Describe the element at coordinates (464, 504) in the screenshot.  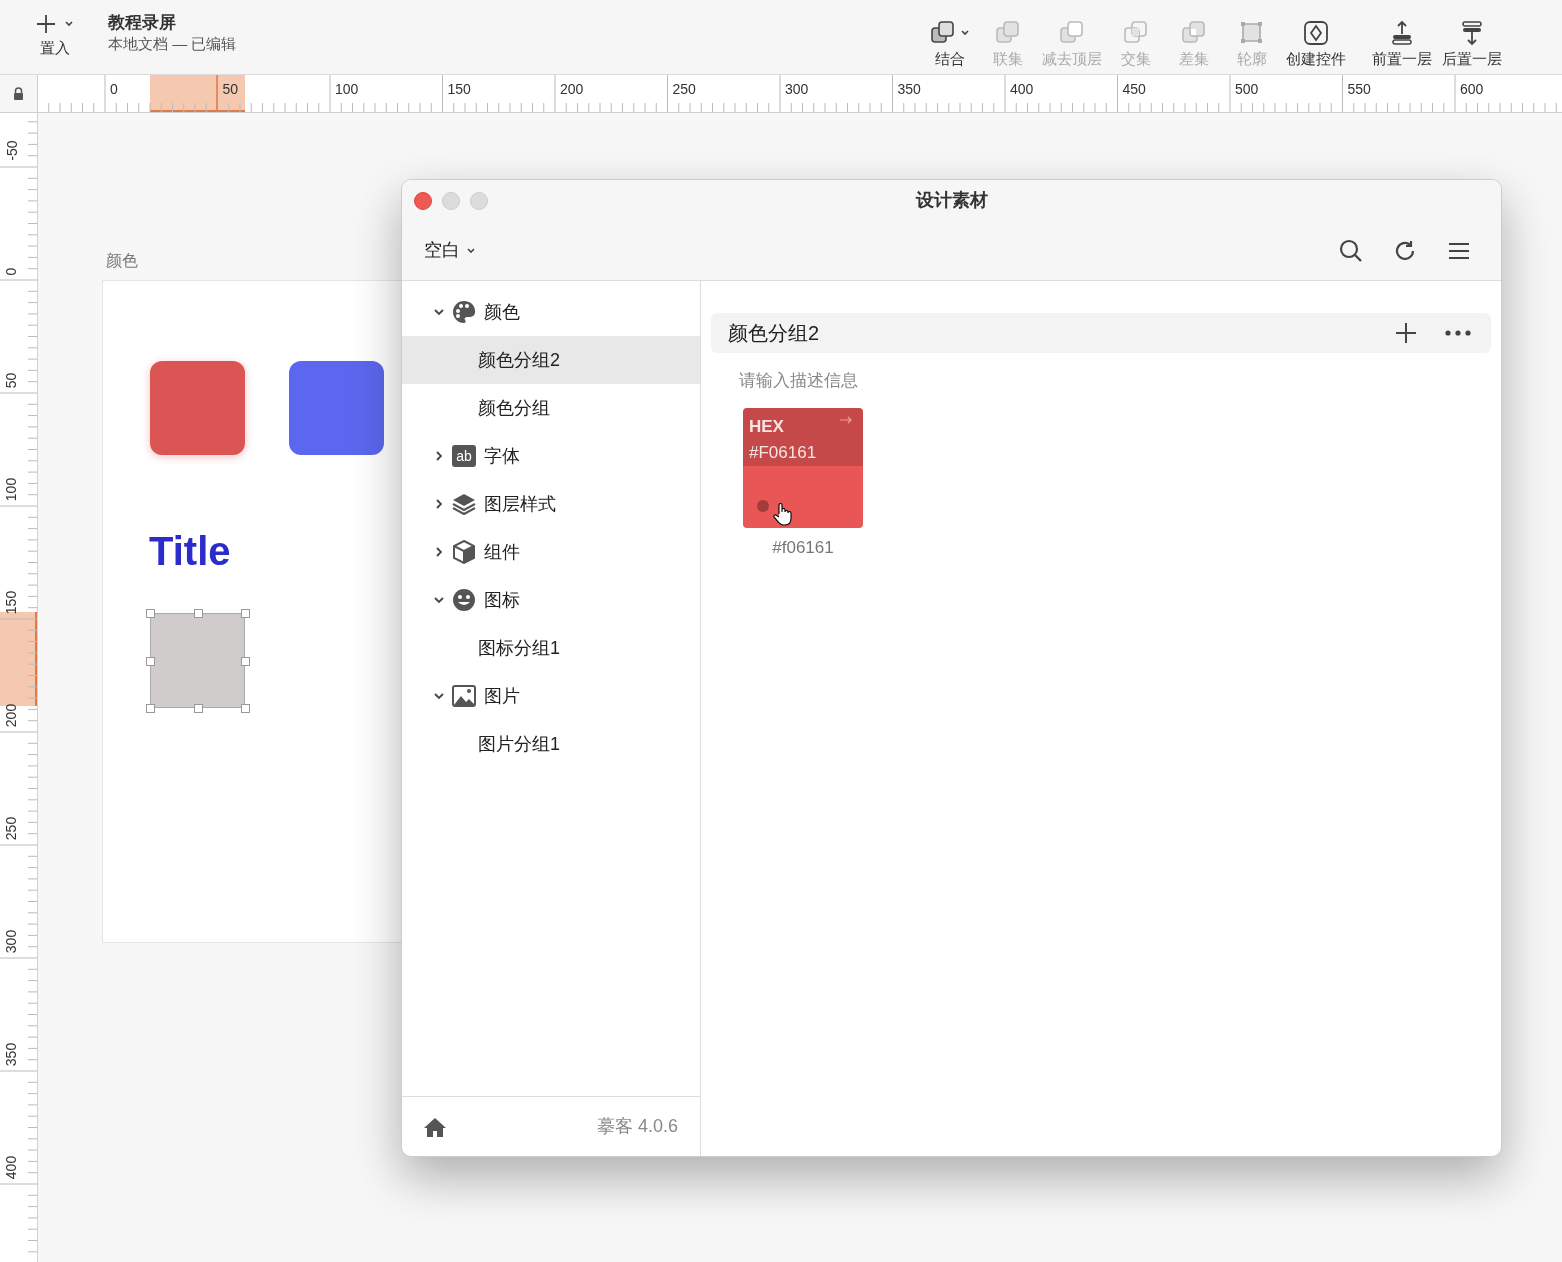
I see `layers-icon` at that location.